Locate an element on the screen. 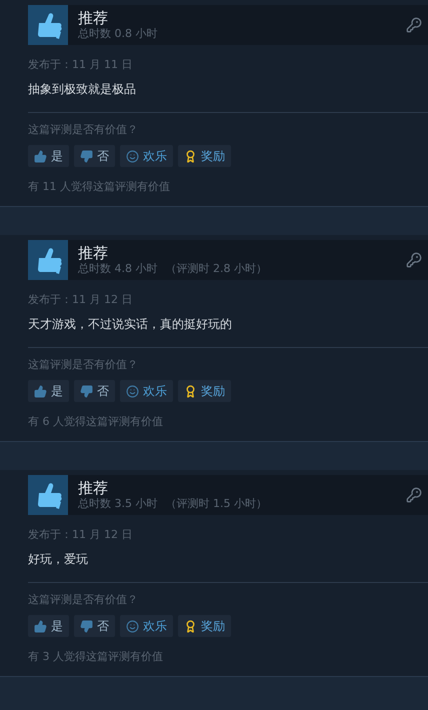 The height and width of the screenshot is (710, 428). helpful-count: 有 11 人觉得这篇评测有价值 is located at coordinates (99, 186).